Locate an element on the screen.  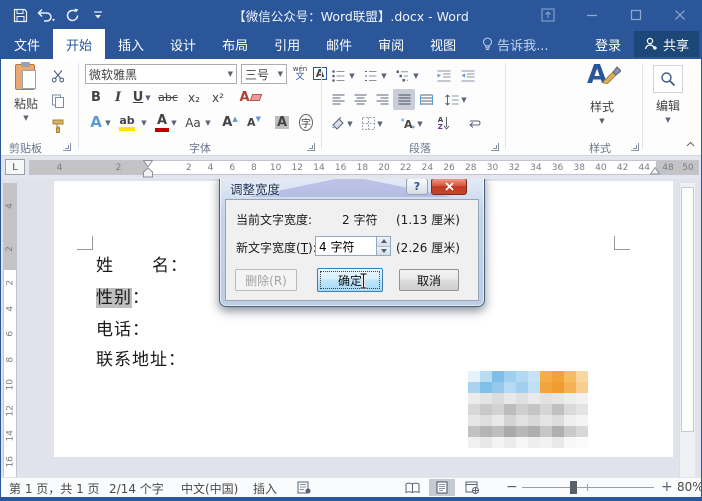
borders-dropdown: ▼ is located at coordinates (380, 123).